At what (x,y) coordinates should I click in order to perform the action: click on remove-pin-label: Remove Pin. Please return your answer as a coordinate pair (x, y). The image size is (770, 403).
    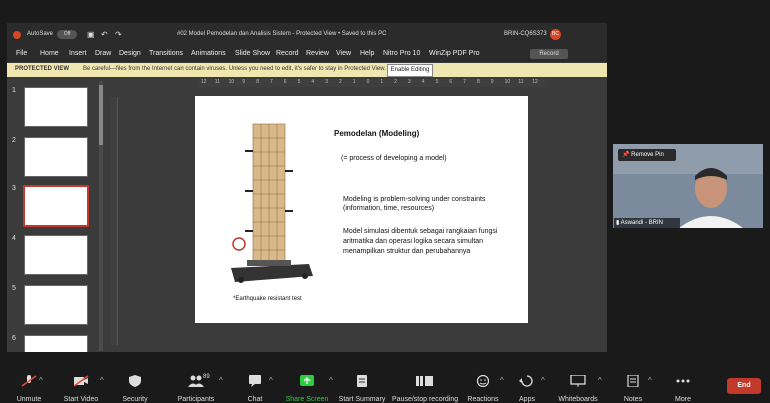
    Looking at the image, I should click on (647, 155).